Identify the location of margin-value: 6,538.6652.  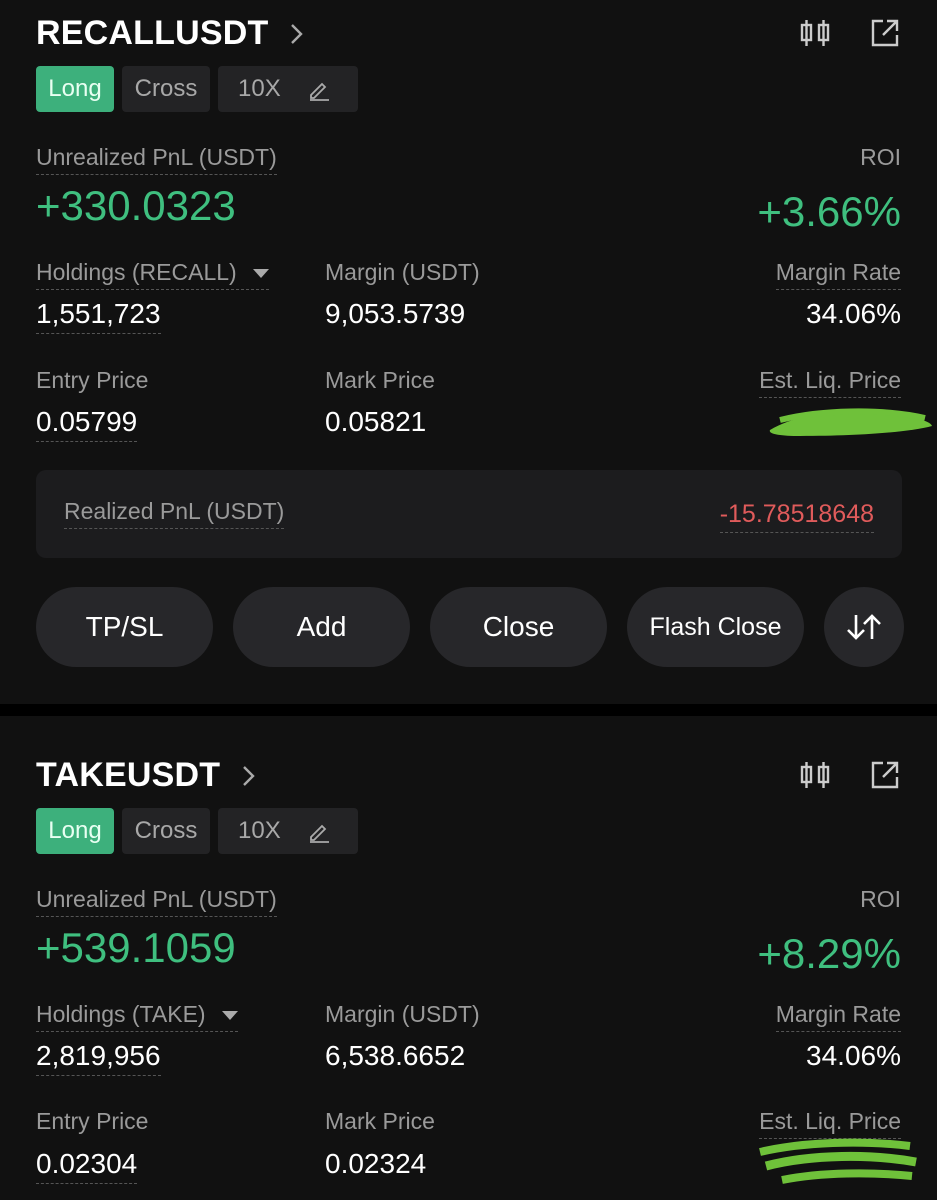
(395, 1055).